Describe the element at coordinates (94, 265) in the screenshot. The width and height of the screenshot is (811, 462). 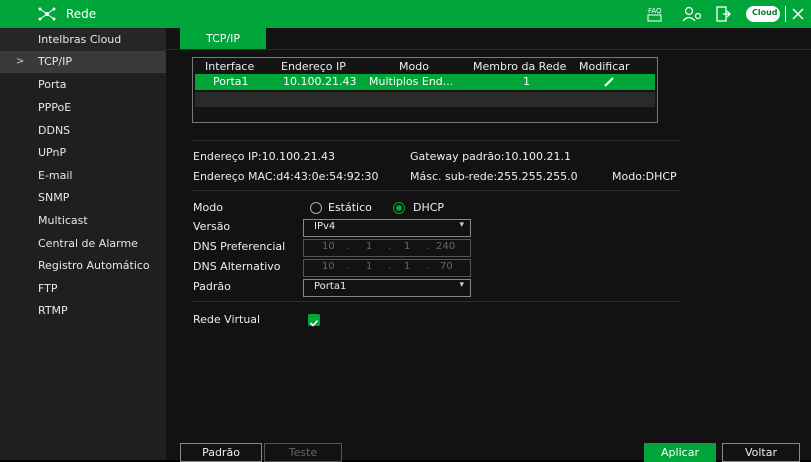
I see `sidebar-item-label: Registro Automático` at that location.